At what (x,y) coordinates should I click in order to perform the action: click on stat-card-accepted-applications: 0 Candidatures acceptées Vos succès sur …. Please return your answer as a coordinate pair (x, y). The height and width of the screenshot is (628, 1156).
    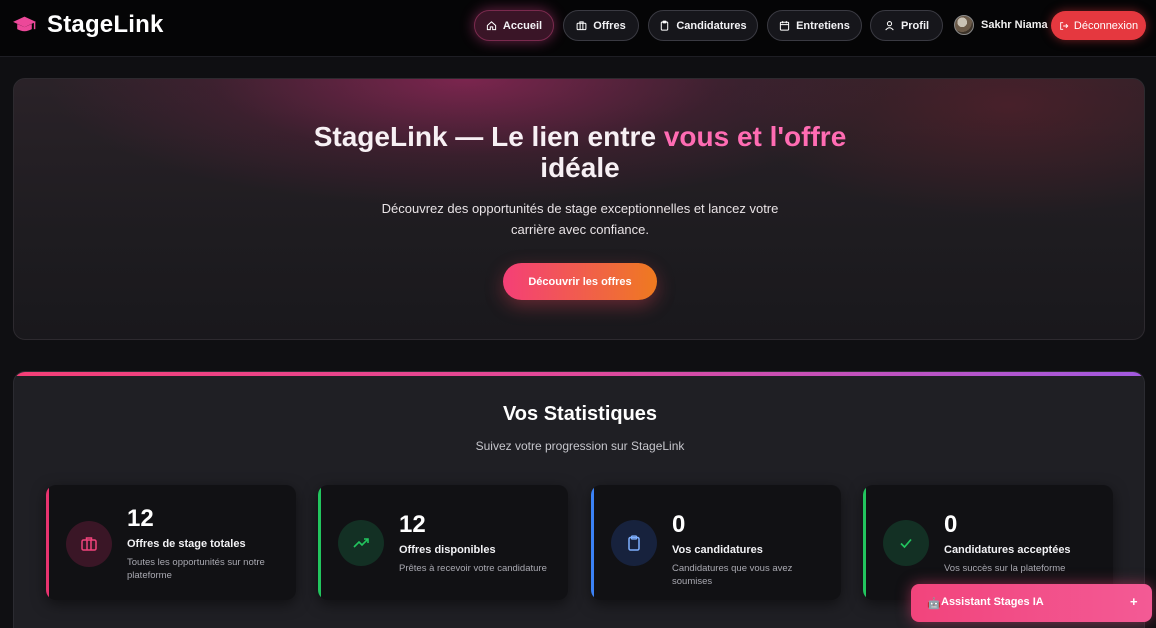
    Looking at the image, I should click on (988, 542).